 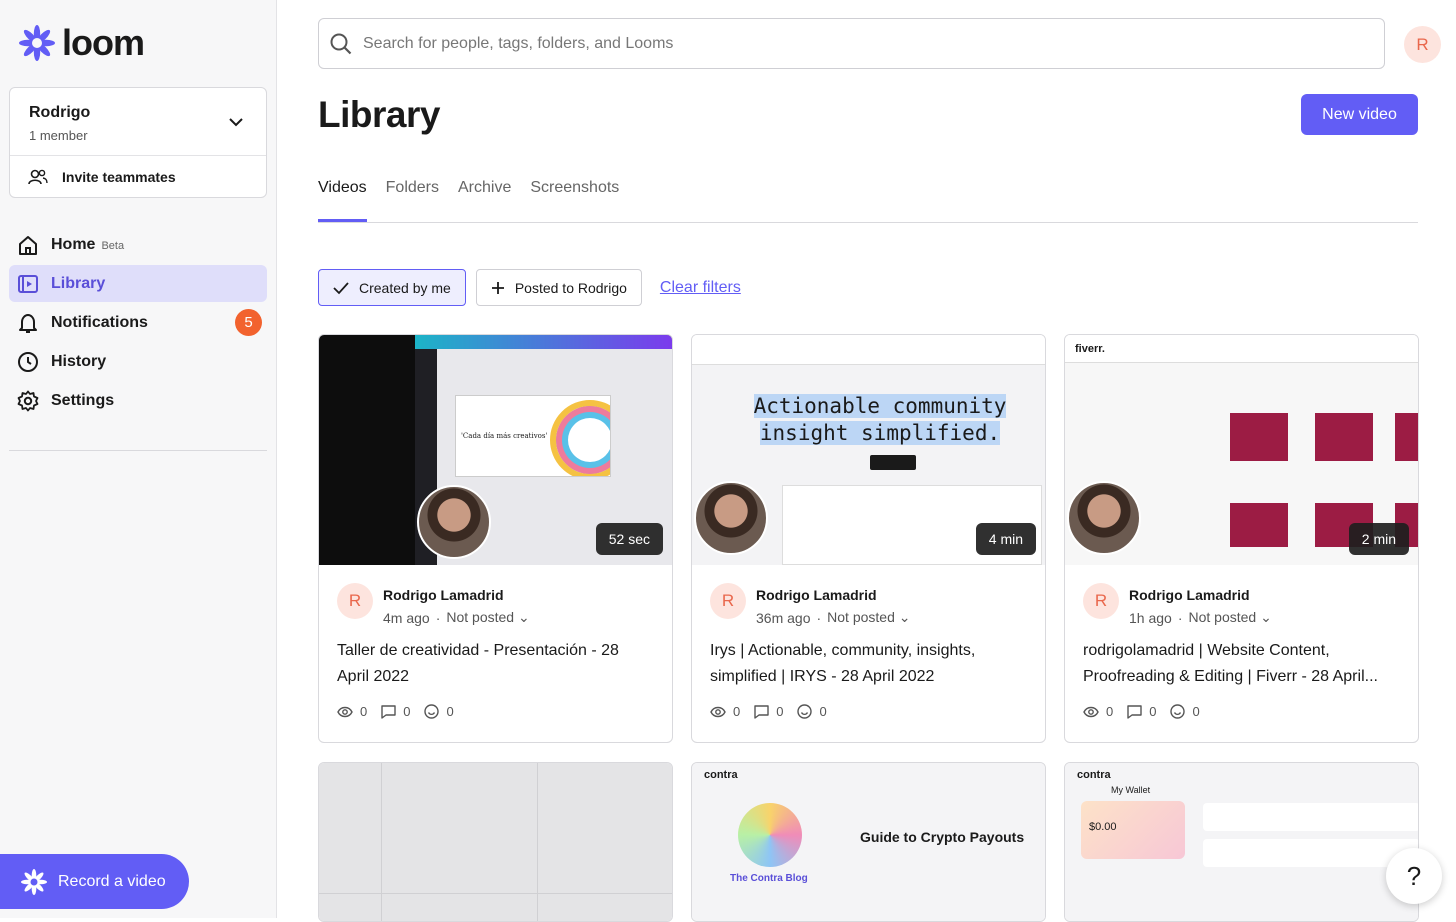 I want to click on reactions-stat: 0, so click(x=812, y=711).